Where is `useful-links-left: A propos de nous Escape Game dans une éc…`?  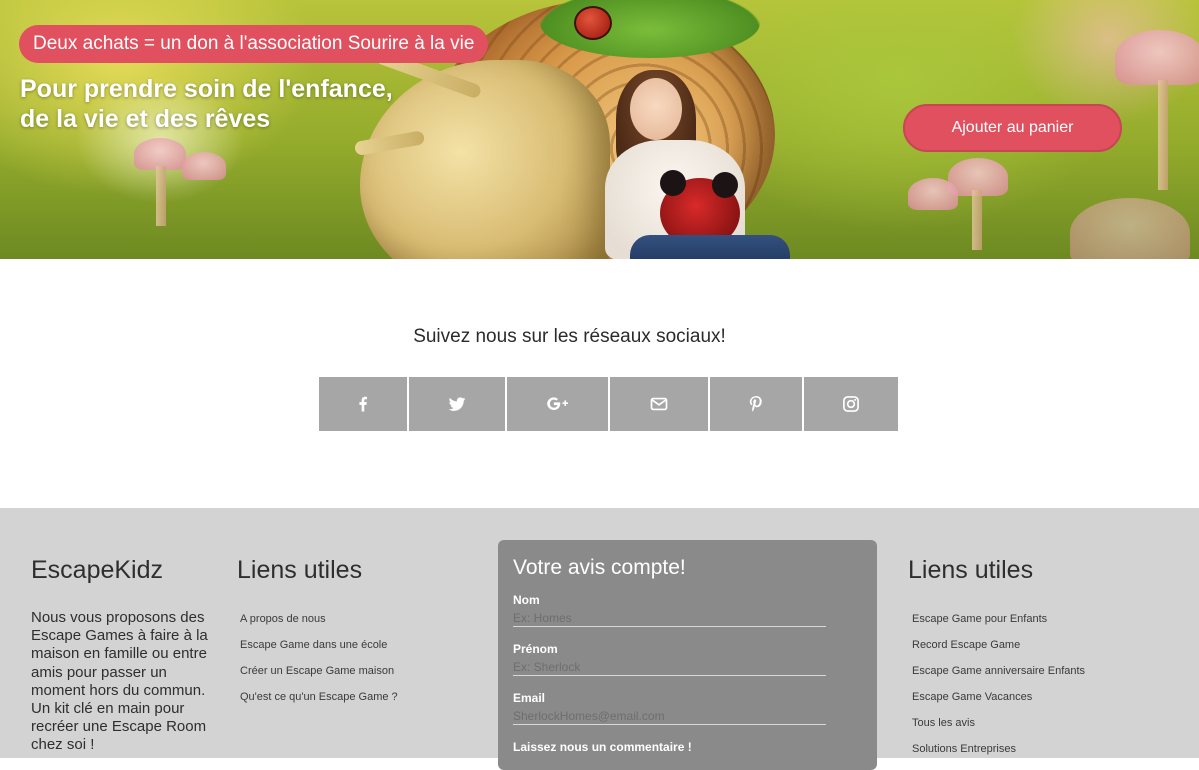
useful-links-left: A propos de nous Escape Game dans une éc… is located at coordinates (319, 658).